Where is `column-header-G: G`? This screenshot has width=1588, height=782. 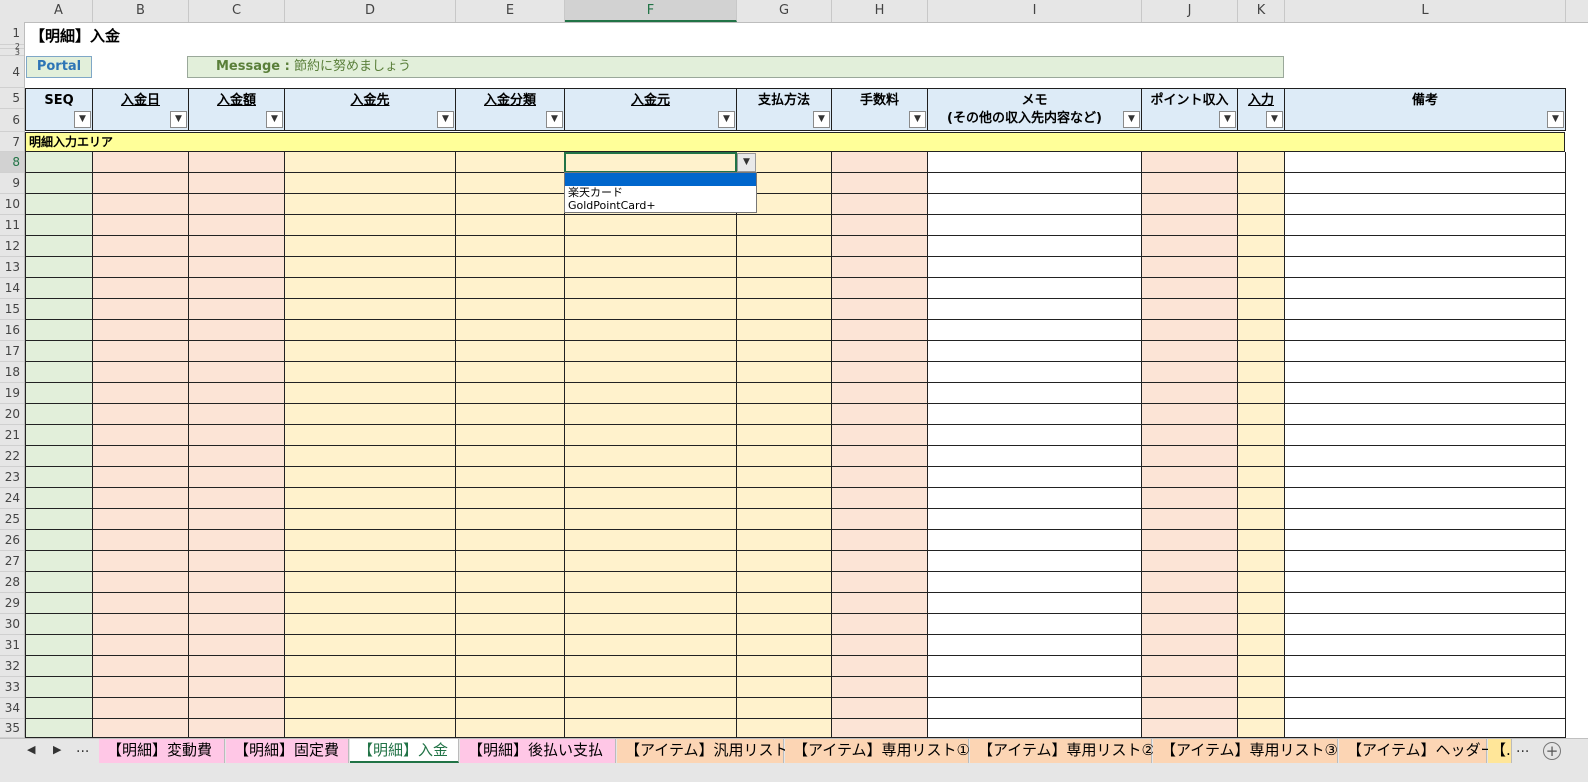 column-header-G: G is located at coordinates (784, 11).